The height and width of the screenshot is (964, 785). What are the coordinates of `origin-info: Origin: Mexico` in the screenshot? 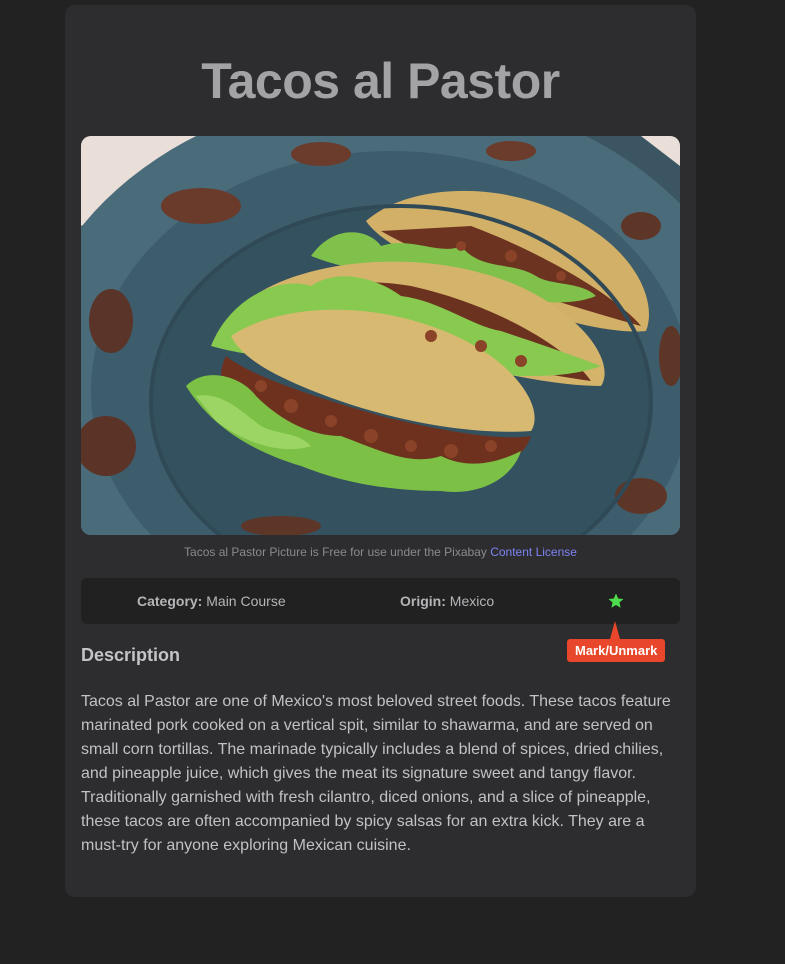 It's located at (447, 601).